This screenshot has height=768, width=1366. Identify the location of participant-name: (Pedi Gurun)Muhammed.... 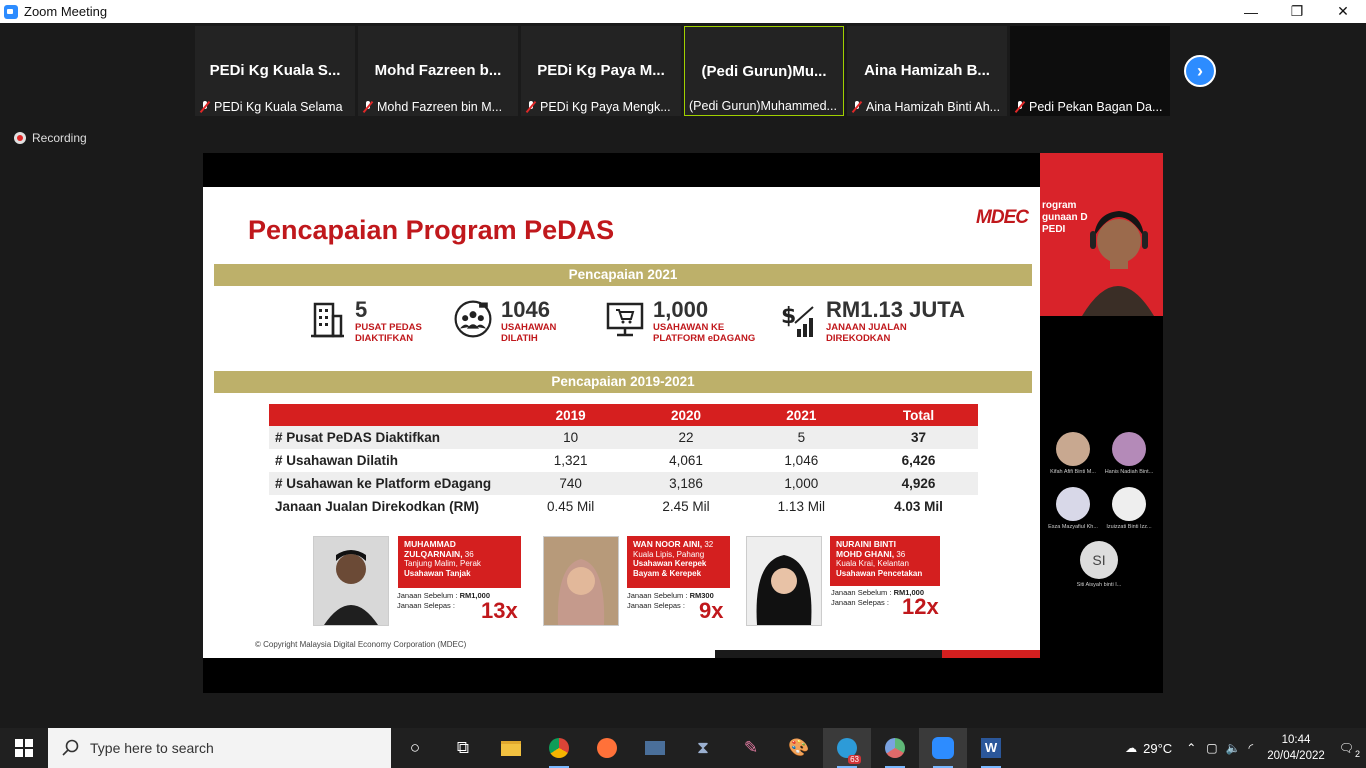
(763, 106).